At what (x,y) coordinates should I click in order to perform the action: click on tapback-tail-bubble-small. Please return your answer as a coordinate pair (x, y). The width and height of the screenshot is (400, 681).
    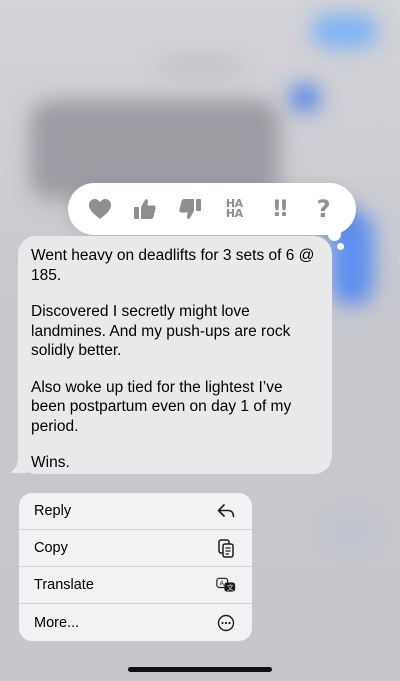
    Looking at the image, I should click on (340, 246).